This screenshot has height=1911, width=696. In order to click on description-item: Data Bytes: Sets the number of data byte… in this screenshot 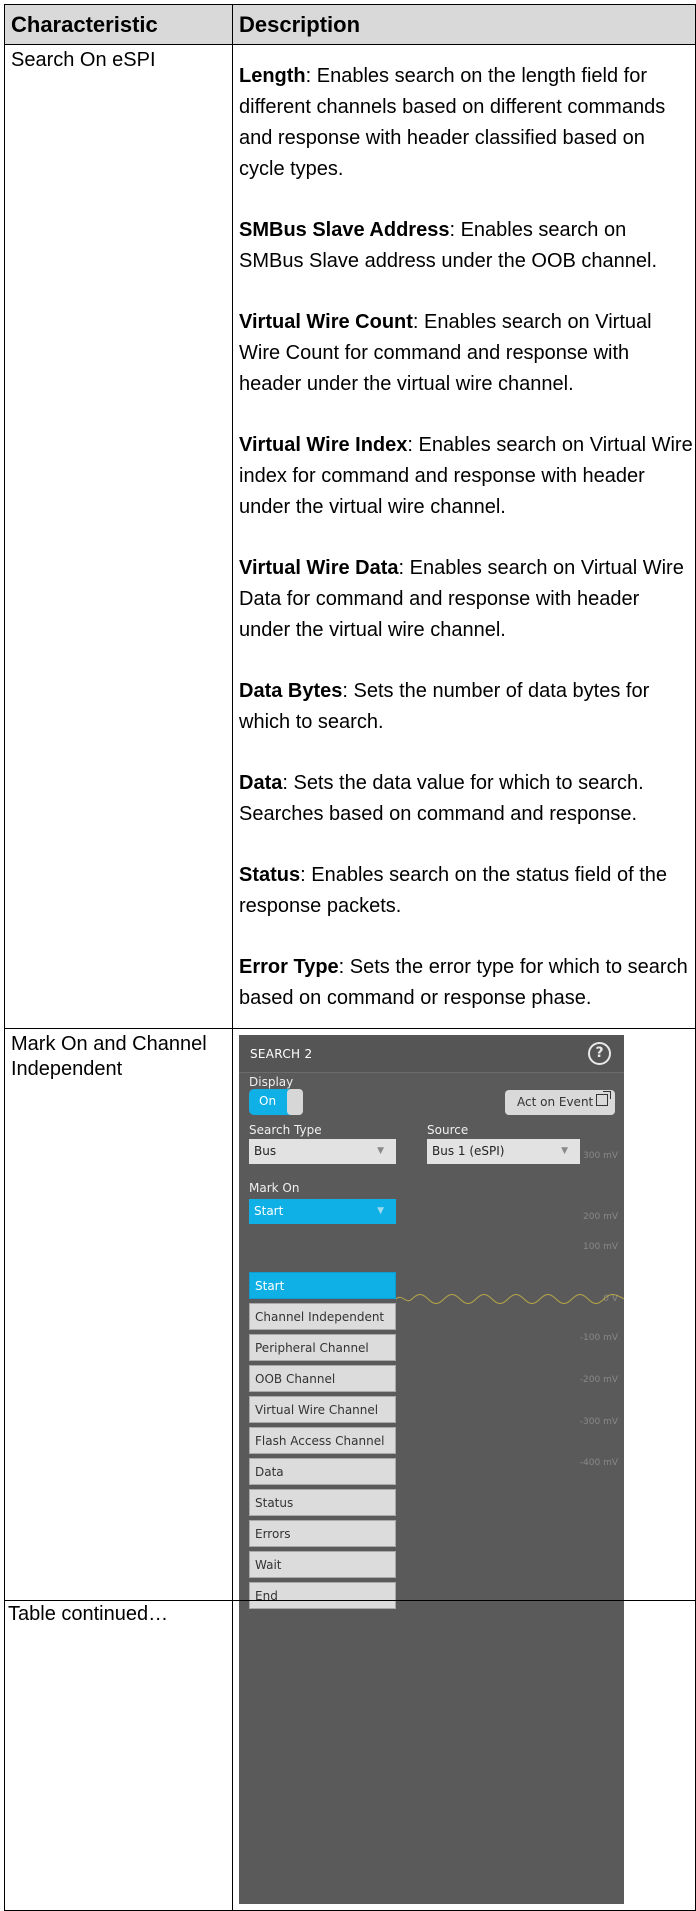, I will do `click(464, 706)`.